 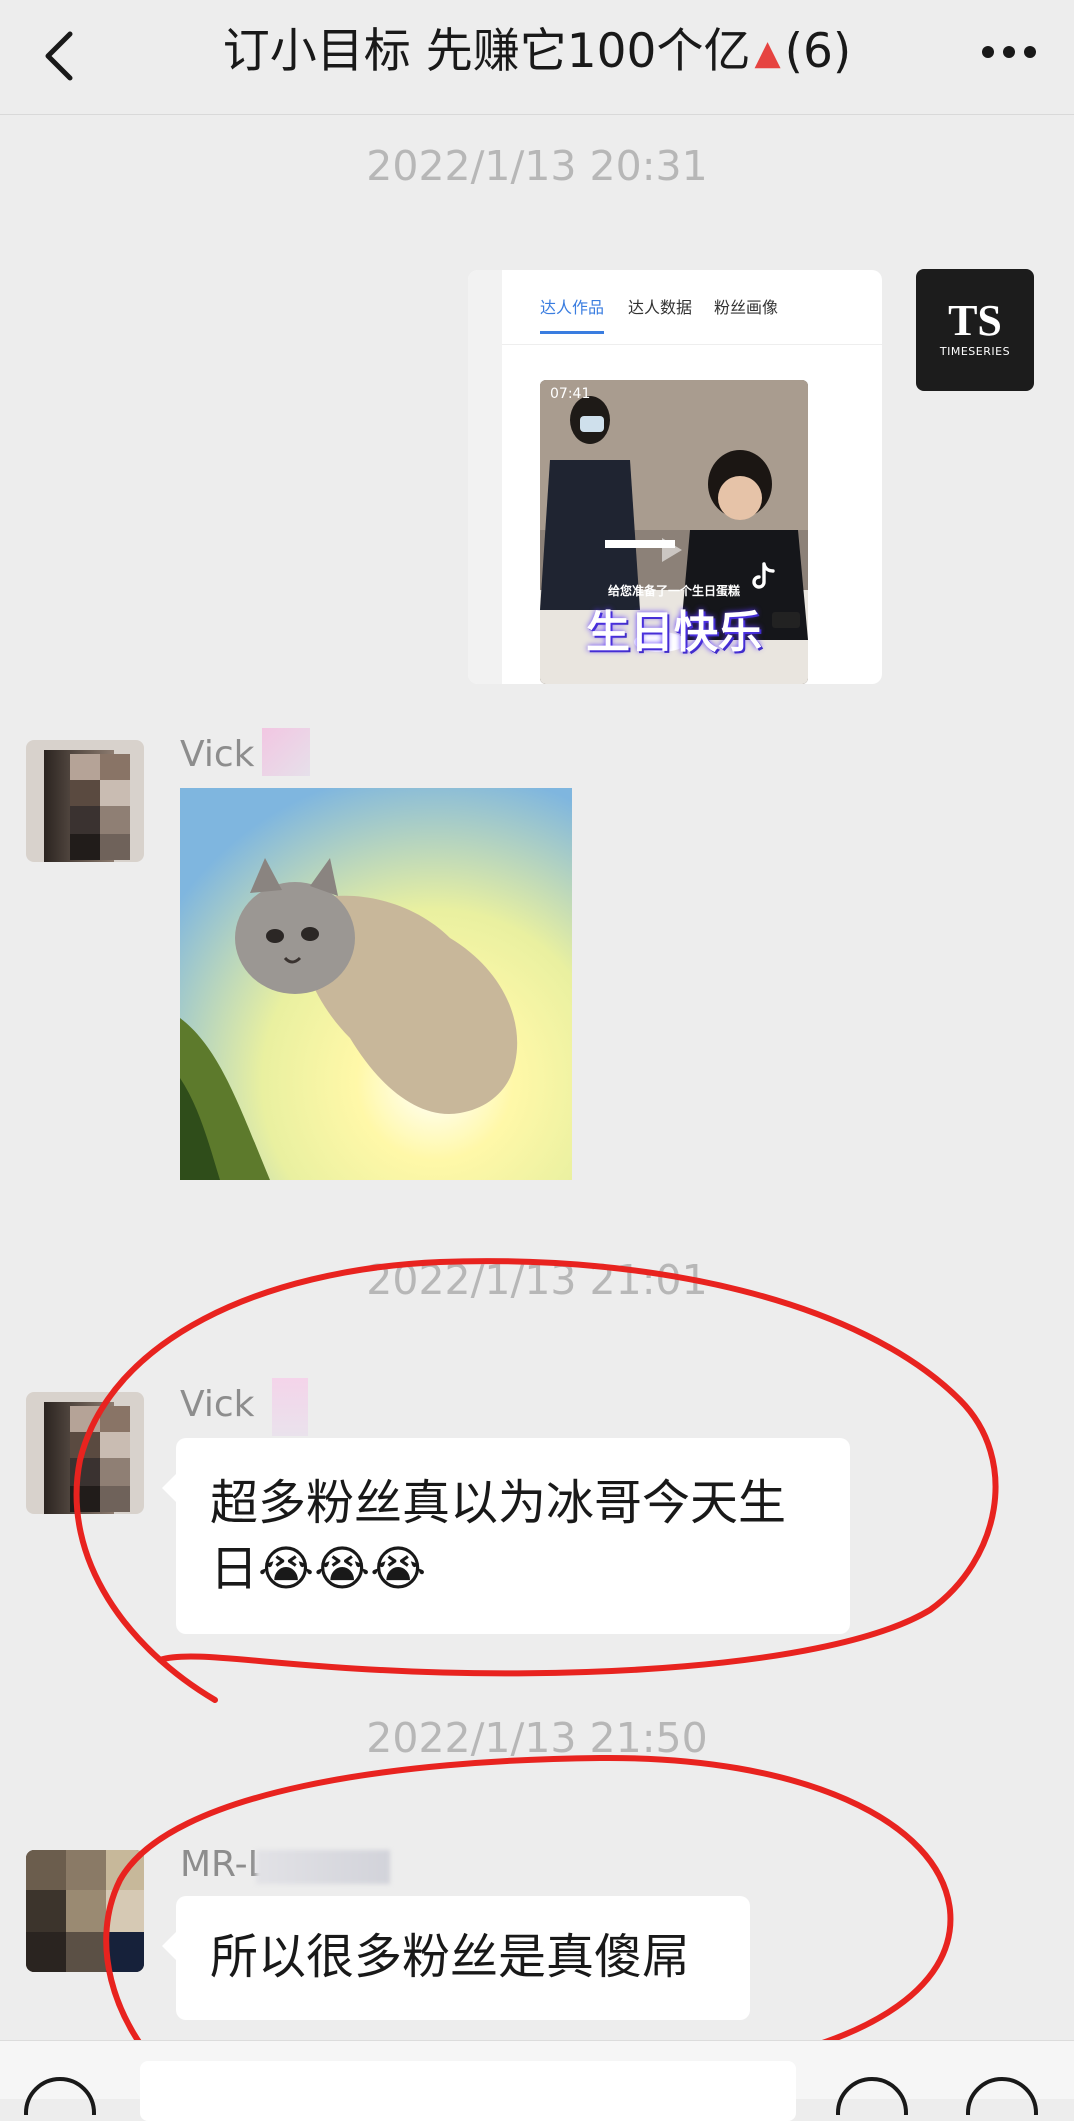 I want to click on voice-icon, so click(x=60, y=2095).